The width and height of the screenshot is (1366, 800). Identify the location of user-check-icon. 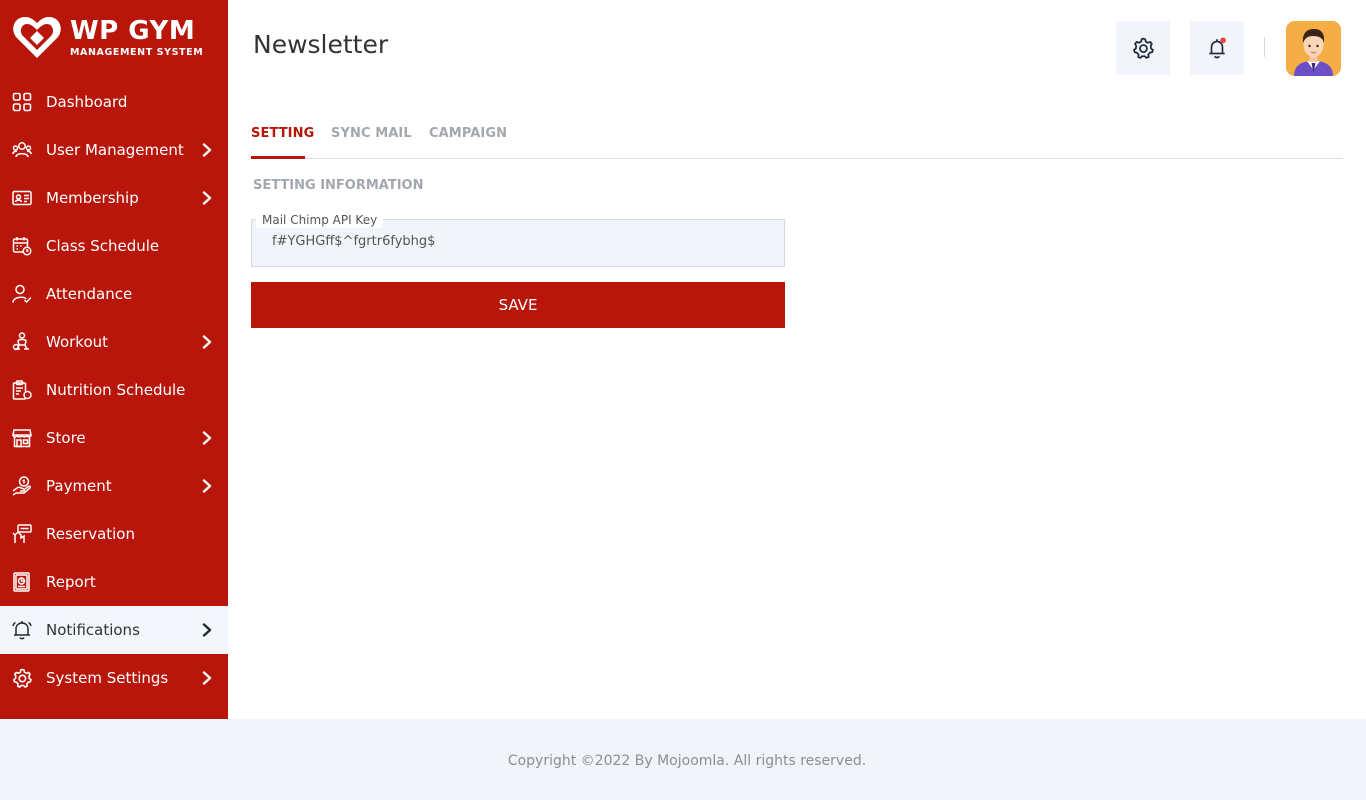
(22, 294).